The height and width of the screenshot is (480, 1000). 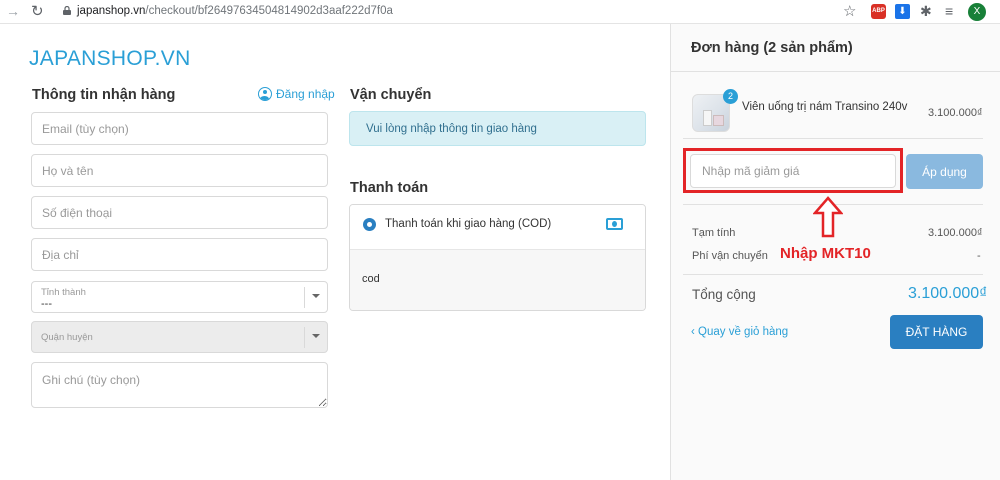 I want to click on forward-arrow-icon: →, so click(x=13, y=11).